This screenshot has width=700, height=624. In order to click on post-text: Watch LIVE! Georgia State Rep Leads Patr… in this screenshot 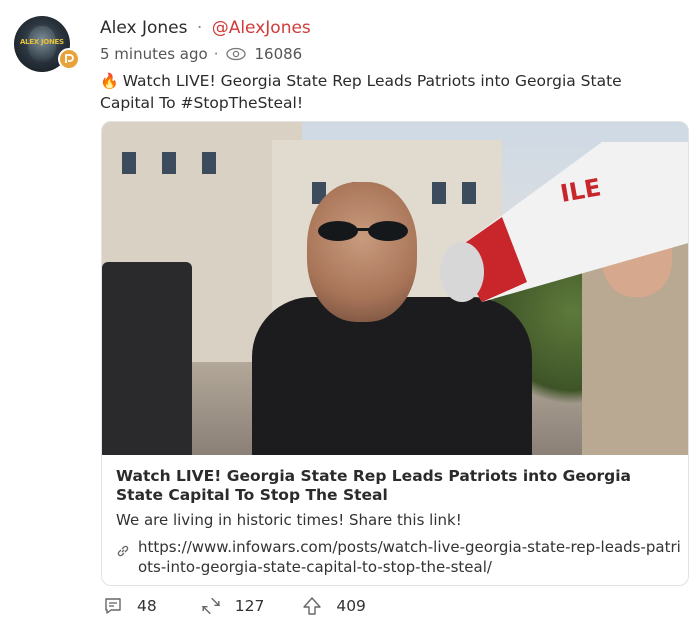, I will do `click(361, 92)`.